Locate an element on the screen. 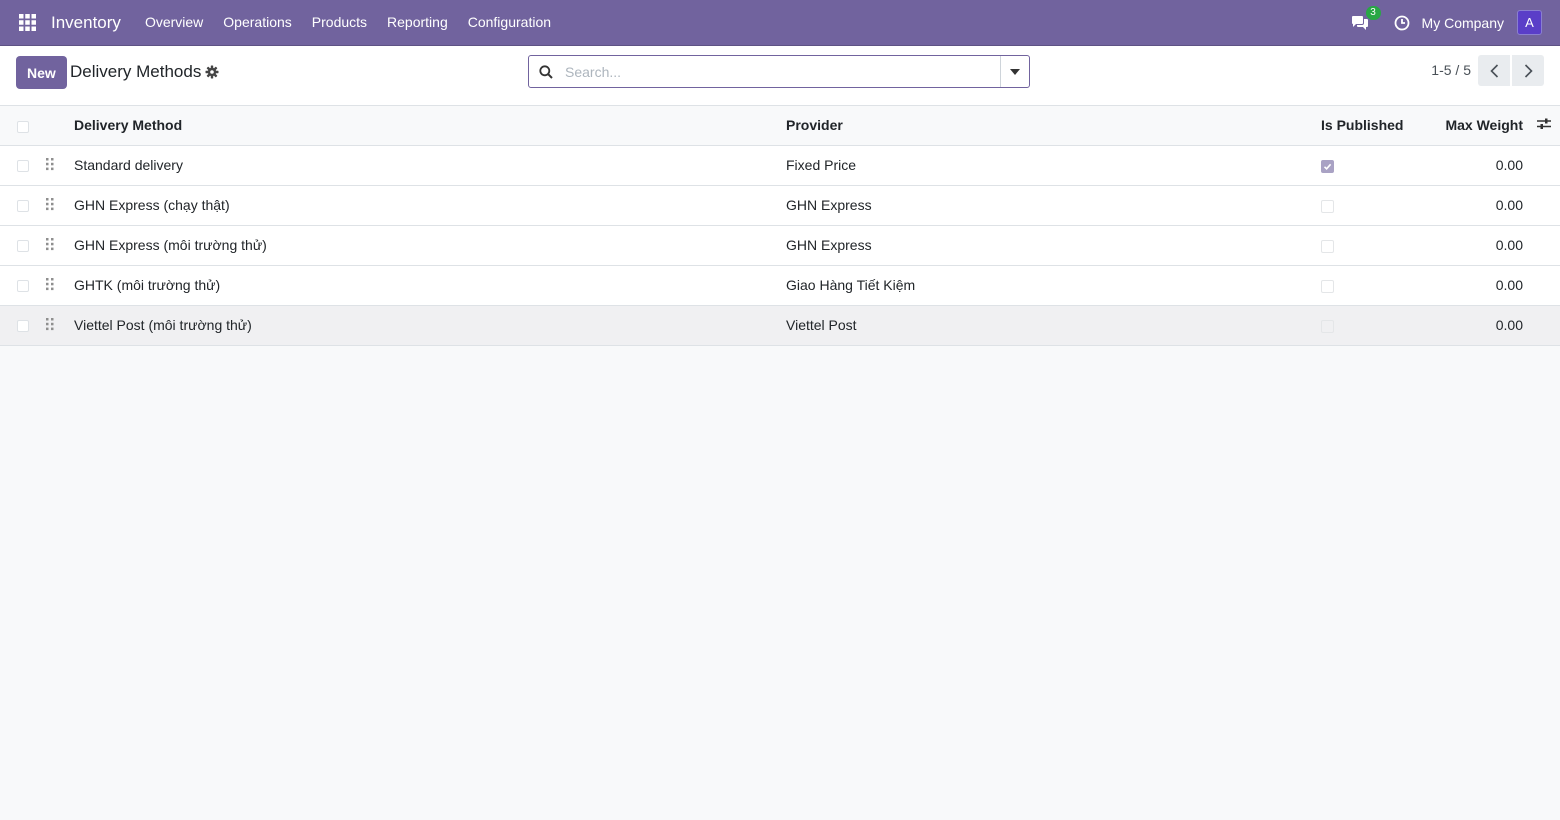  user-avatar: A is located at coordinates (1529, 22).